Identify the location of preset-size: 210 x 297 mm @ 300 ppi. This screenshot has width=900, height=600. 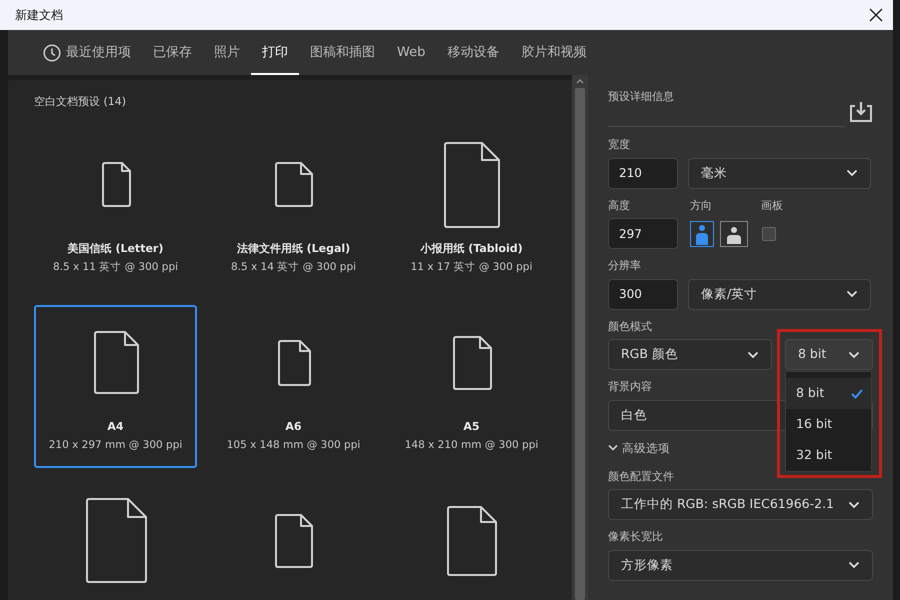
(115, 445).